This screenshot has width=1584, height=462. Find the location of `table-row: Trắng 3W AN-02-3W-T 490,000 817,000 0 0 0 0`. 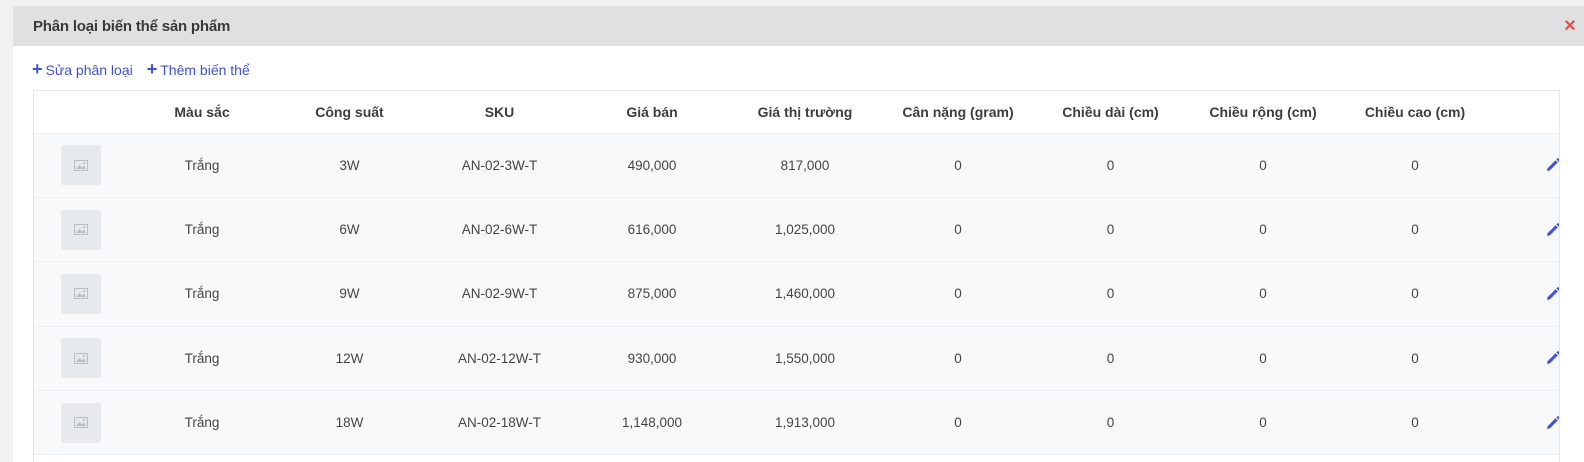

table-row: Trắng 3W AN-02-3W-T 490,000 817,000 0 0 0 0 is located at coordinates (796, 165).